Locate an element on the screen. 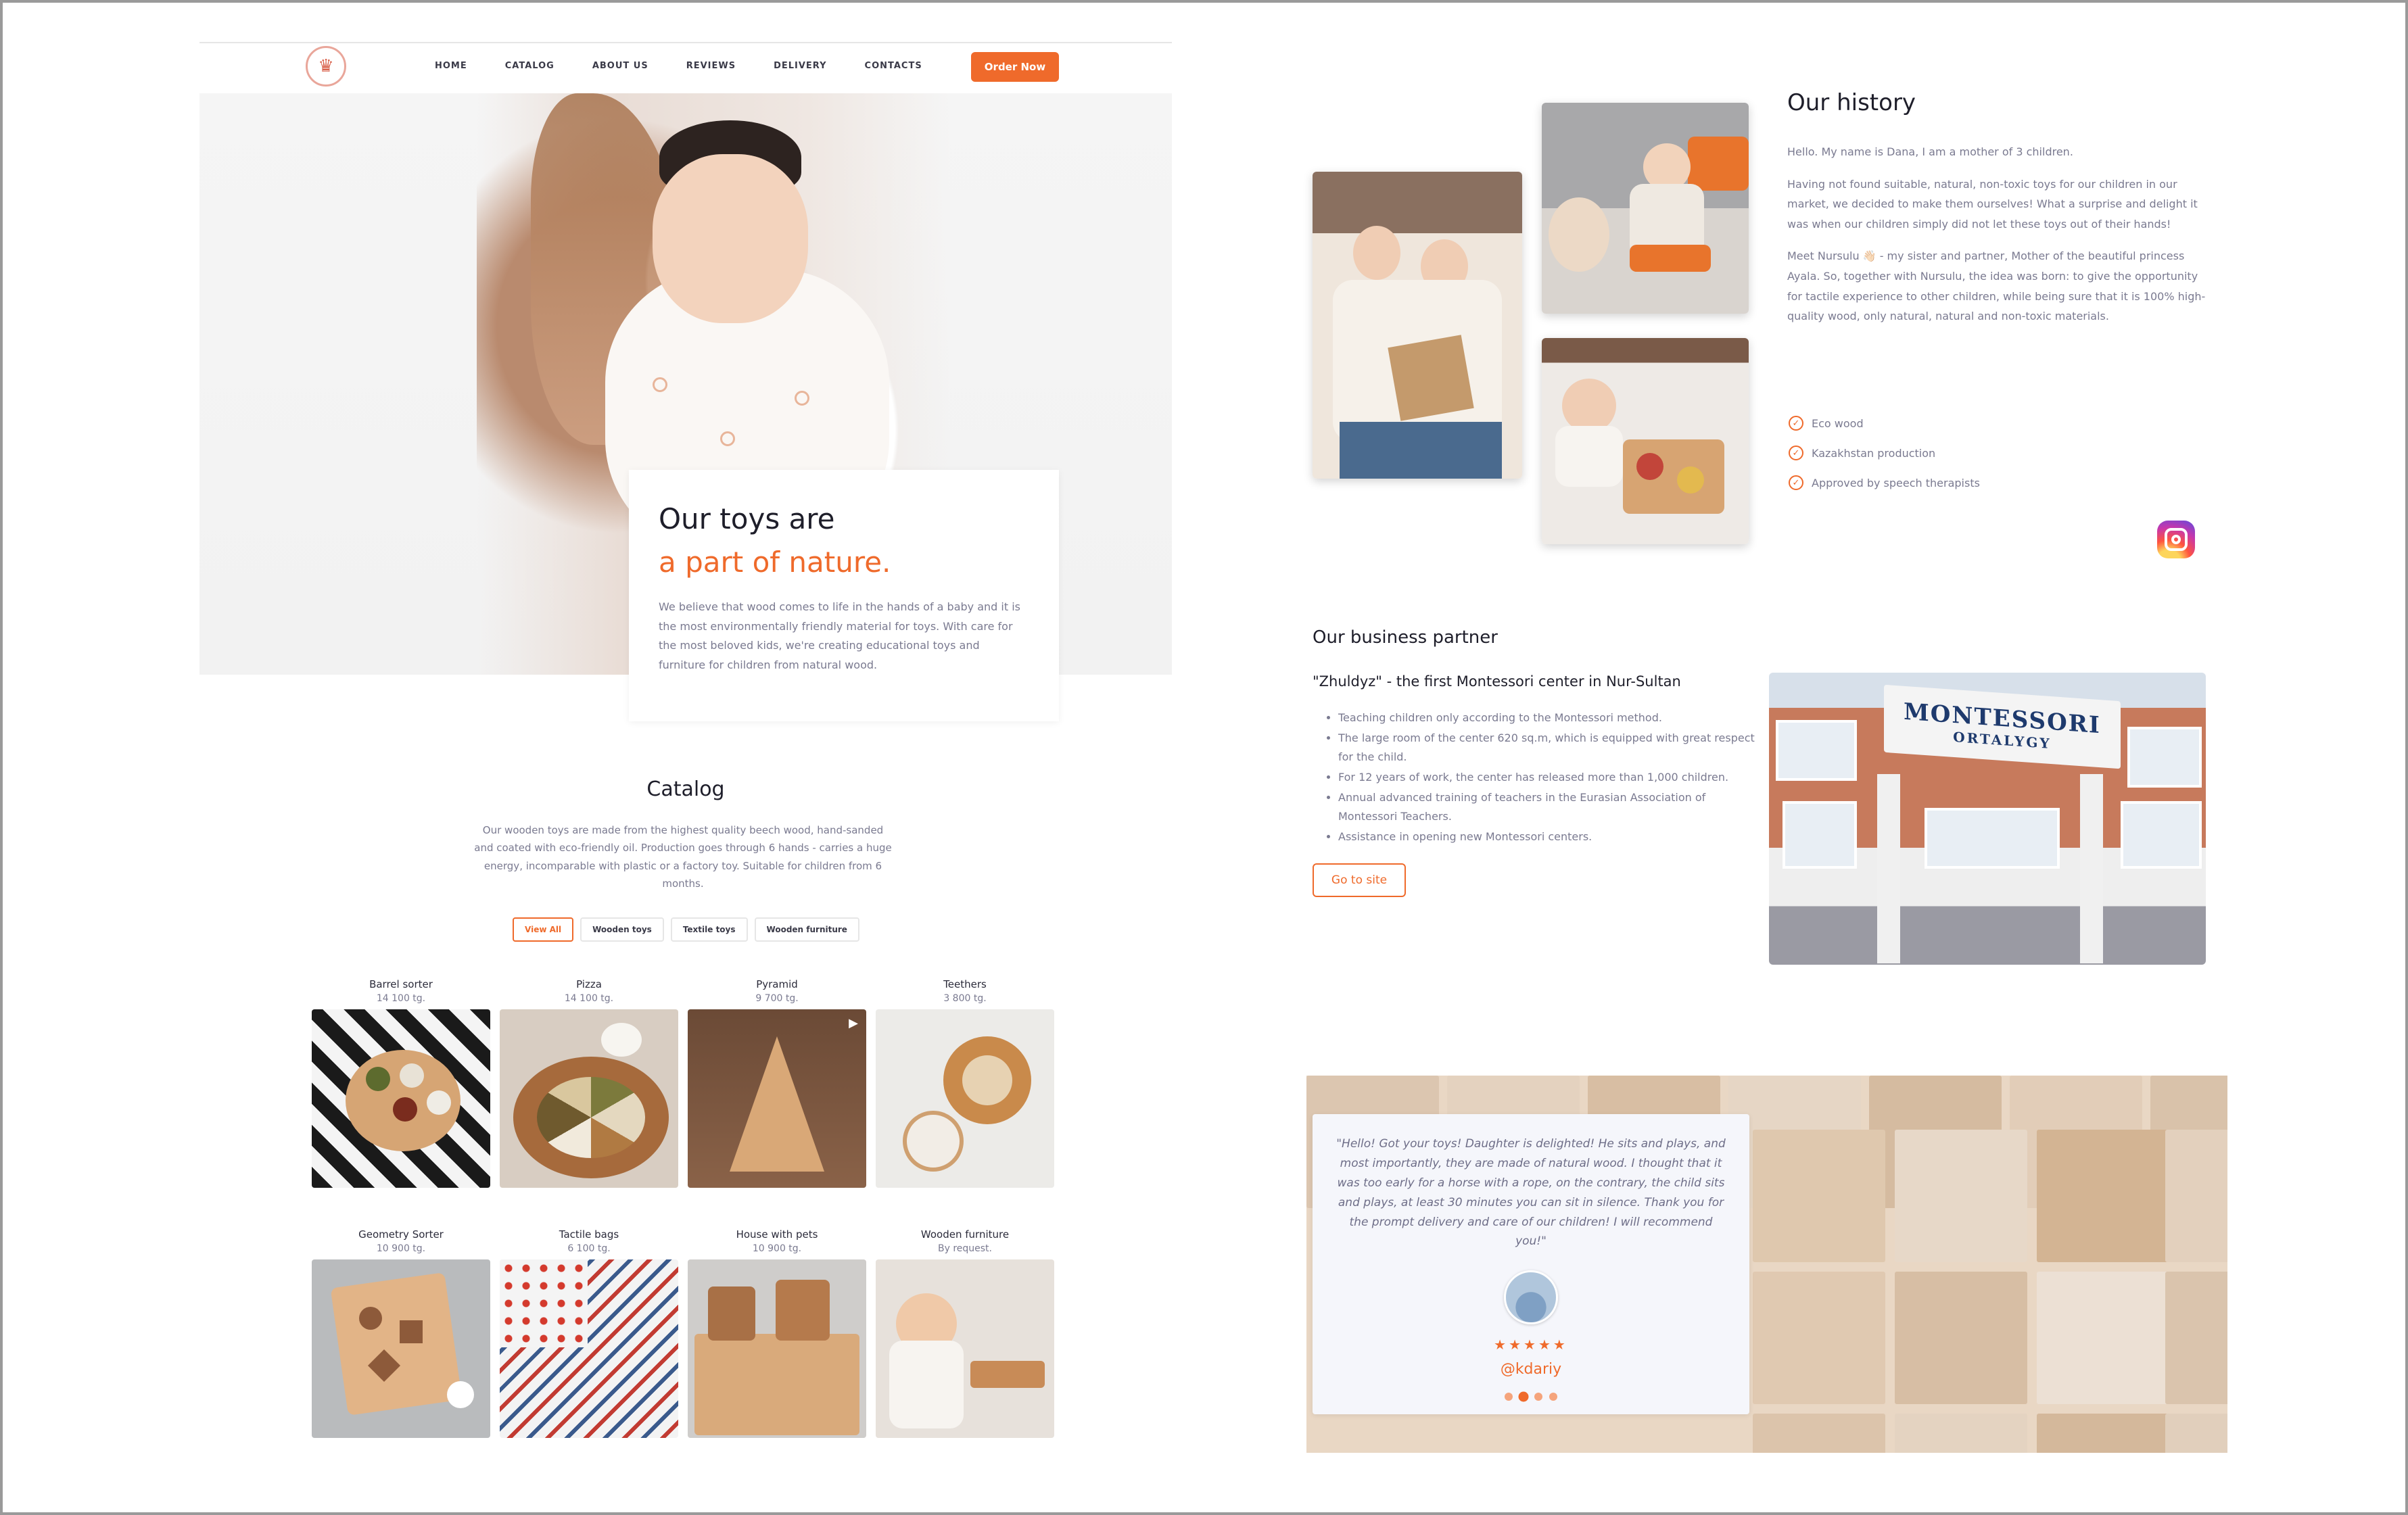  product-price: 3 800 tg. is located at coordinates (965, 998).